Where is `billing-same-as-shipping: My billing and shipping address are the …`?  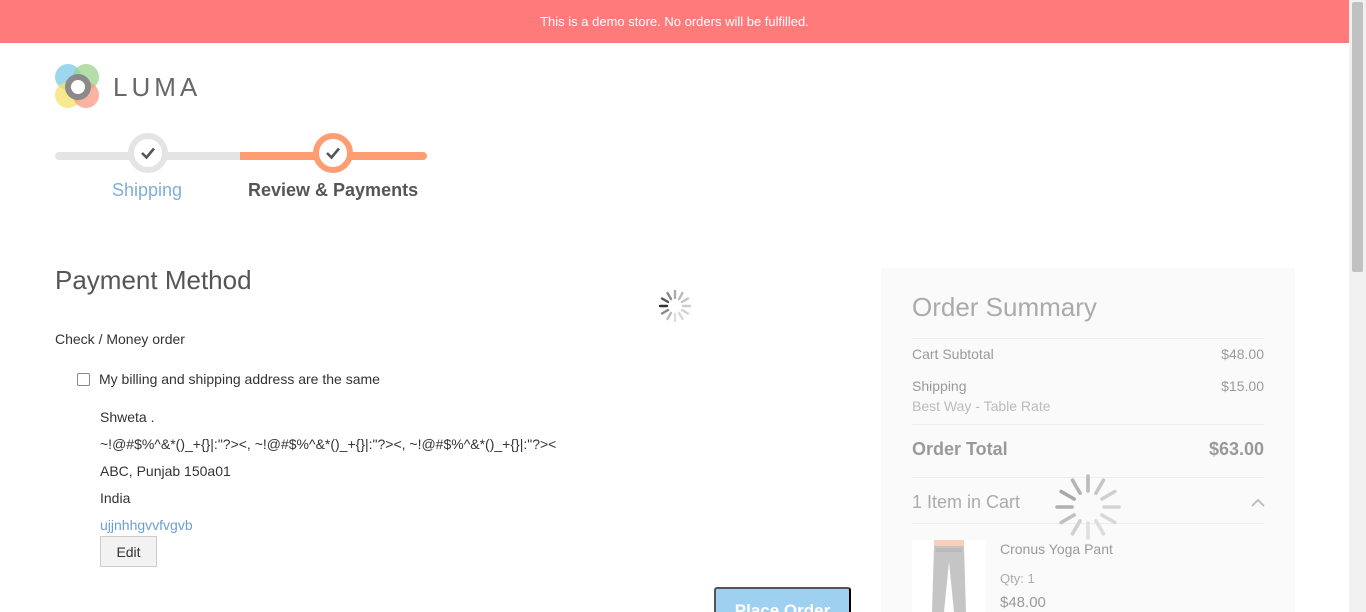
billing-same-as-shipping: My billing and shipping address are the … is located at coordinates (228, 379).